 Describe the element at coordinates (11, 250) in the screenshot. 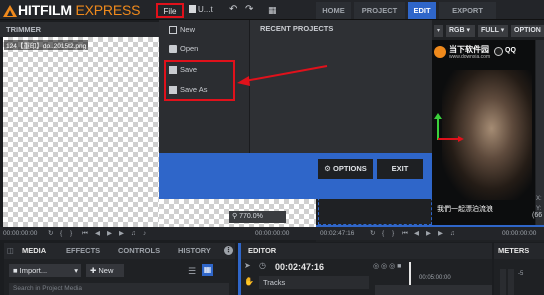

I see `tab-grip-icon: ◫` at that location.